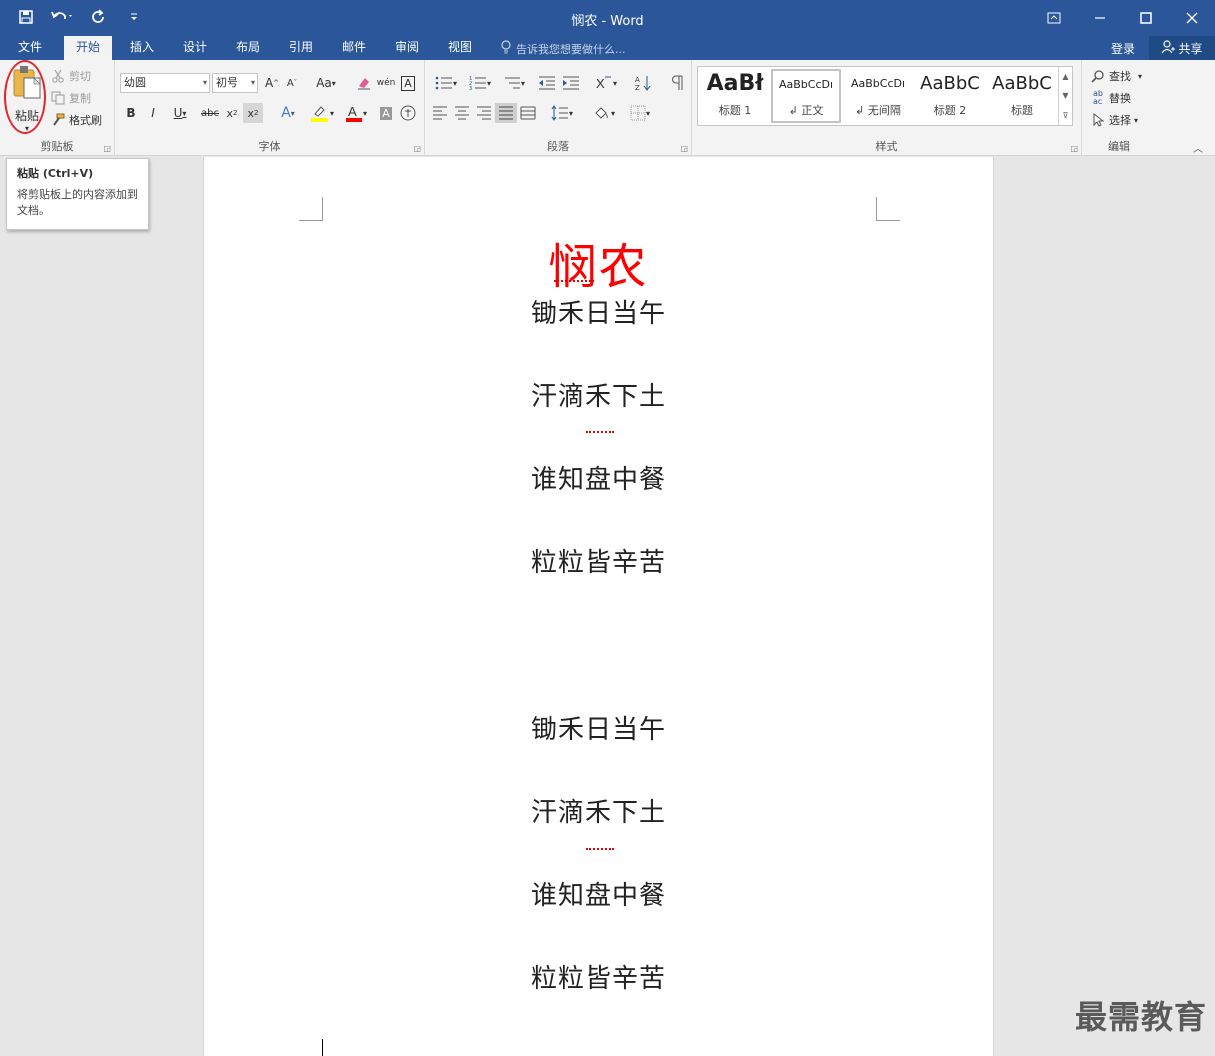  Describe the element at coordinates (878, 96) in the screenshot. I see `style-no-spacing: AaBbCcDı ↲ 无间隔` at that location.